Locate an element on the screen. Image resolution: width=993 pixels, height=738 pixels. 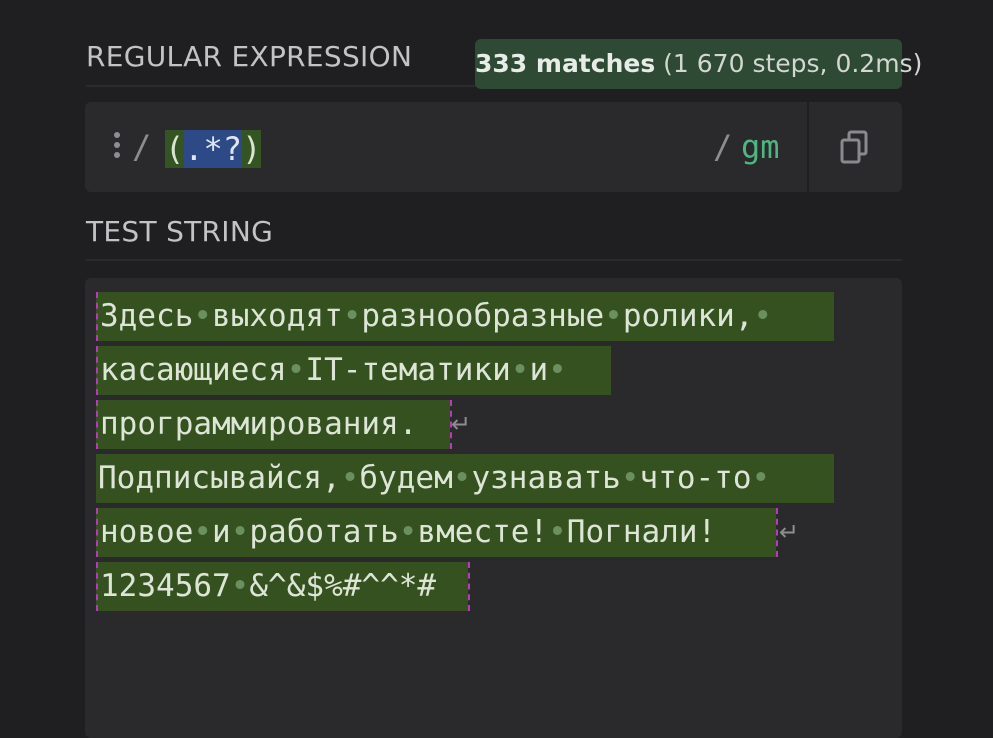
section-divider is located at coordinates (494, 260).